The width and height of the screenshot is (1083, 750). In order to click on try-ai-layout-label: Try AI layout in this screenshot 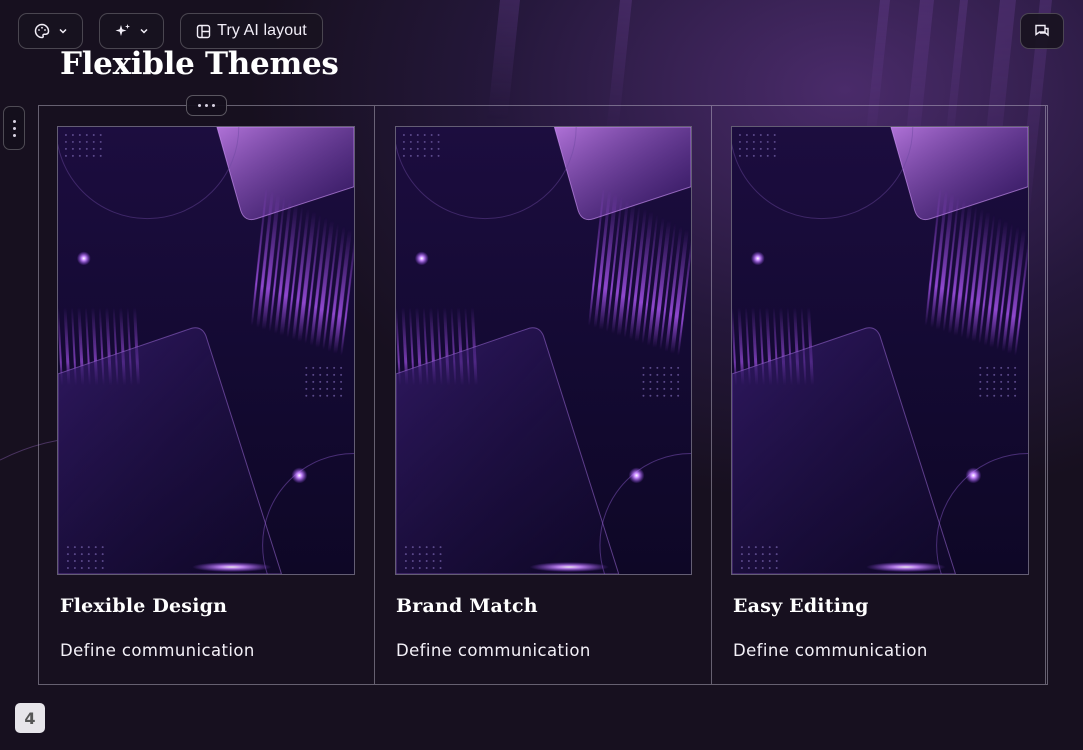, I will do `click(262, 30)`.